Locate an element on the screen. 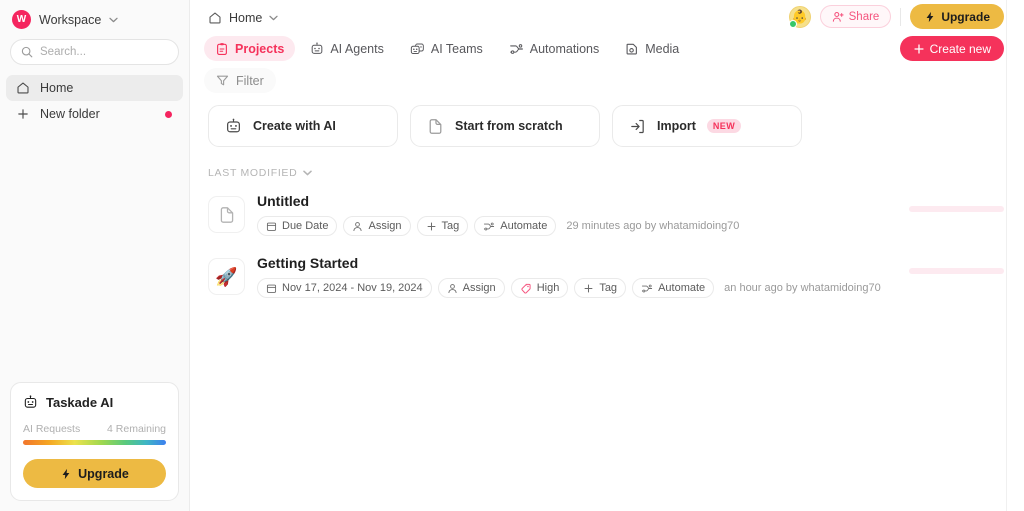 The image size is (1024, 511). breadcrumb-label: Home is located at coordinates (246, 17).